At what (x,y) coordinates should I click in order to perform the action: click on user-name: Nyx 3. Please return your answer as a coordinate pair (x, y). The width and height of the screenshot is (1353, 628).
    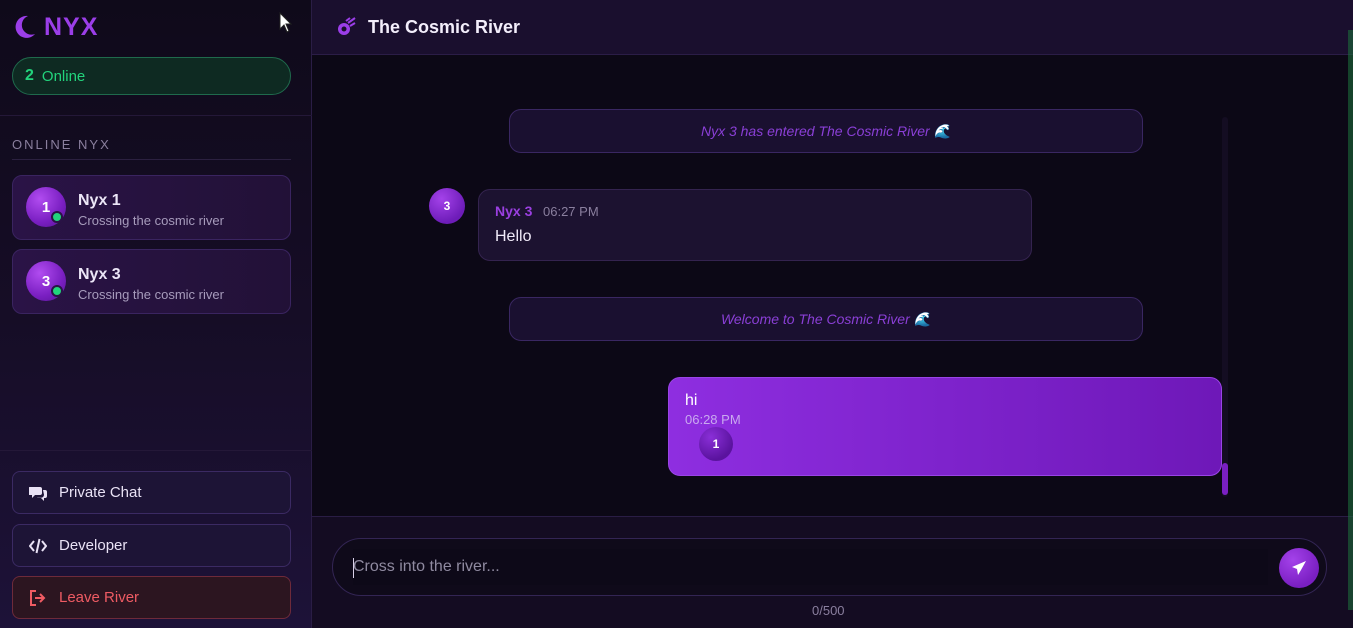
    Looking at the image, I should click on (99, 274).